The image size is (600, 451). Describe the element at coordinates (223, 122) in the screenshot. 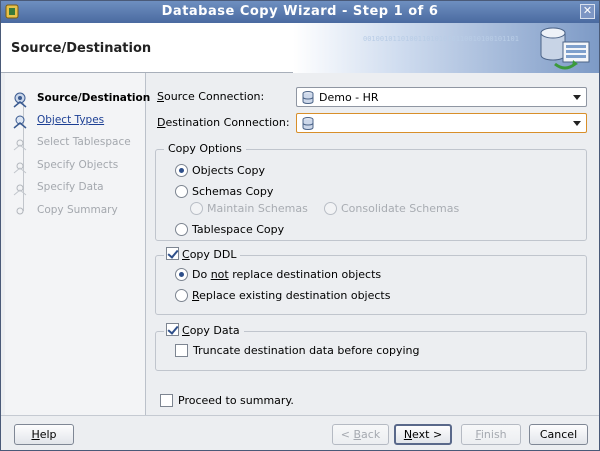

I see `destination-connection-label: Destination Connection:` at that location.